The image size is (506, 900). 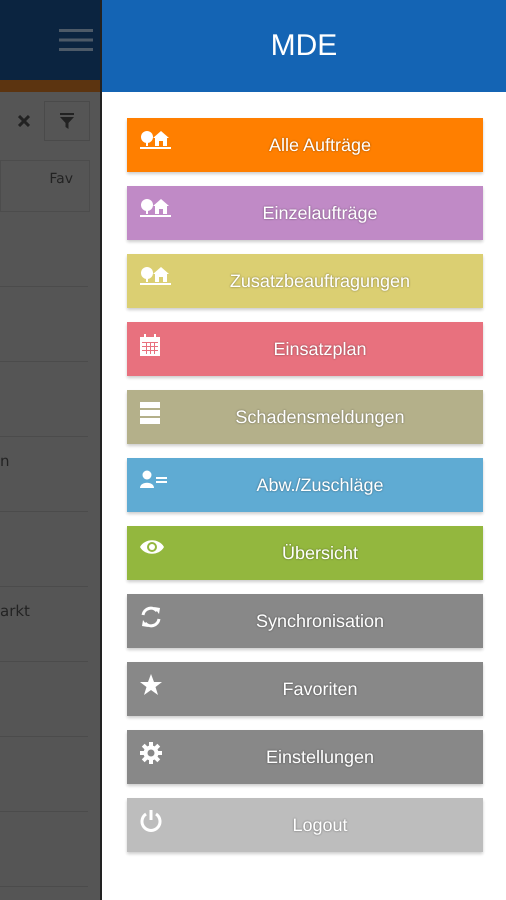 I want to click on menu-button: Logout, so click(x=305, y=825).